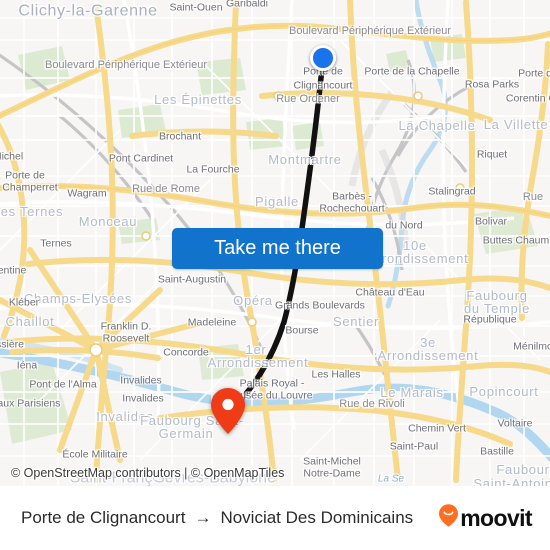  Describe the element at coordinates (228, 411) in the screenshot. I see `destination-marker` at that location.